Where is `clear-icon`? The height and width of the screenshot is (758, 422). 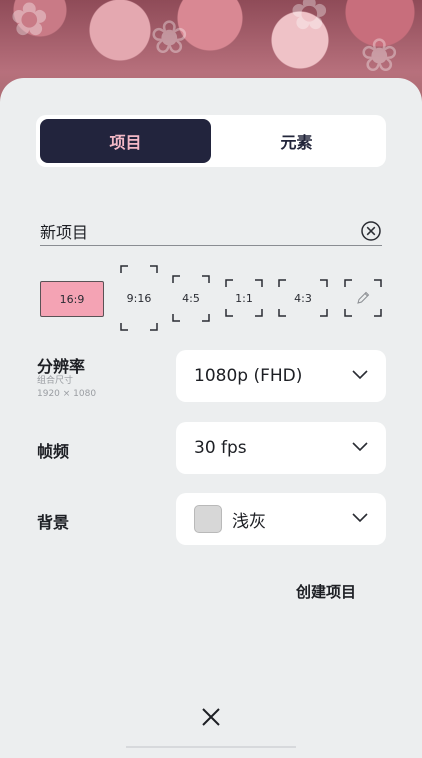 clear-icon is located at coordinates (371, 231).